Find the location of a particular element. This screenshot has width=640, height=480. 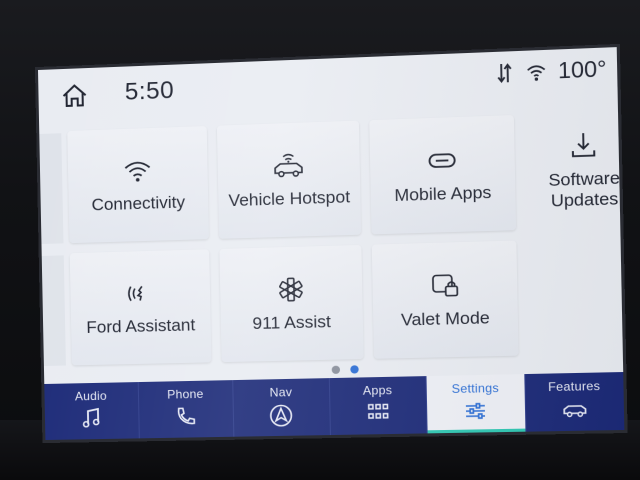

star-of-life-icon is located at coordinates (291, 289).